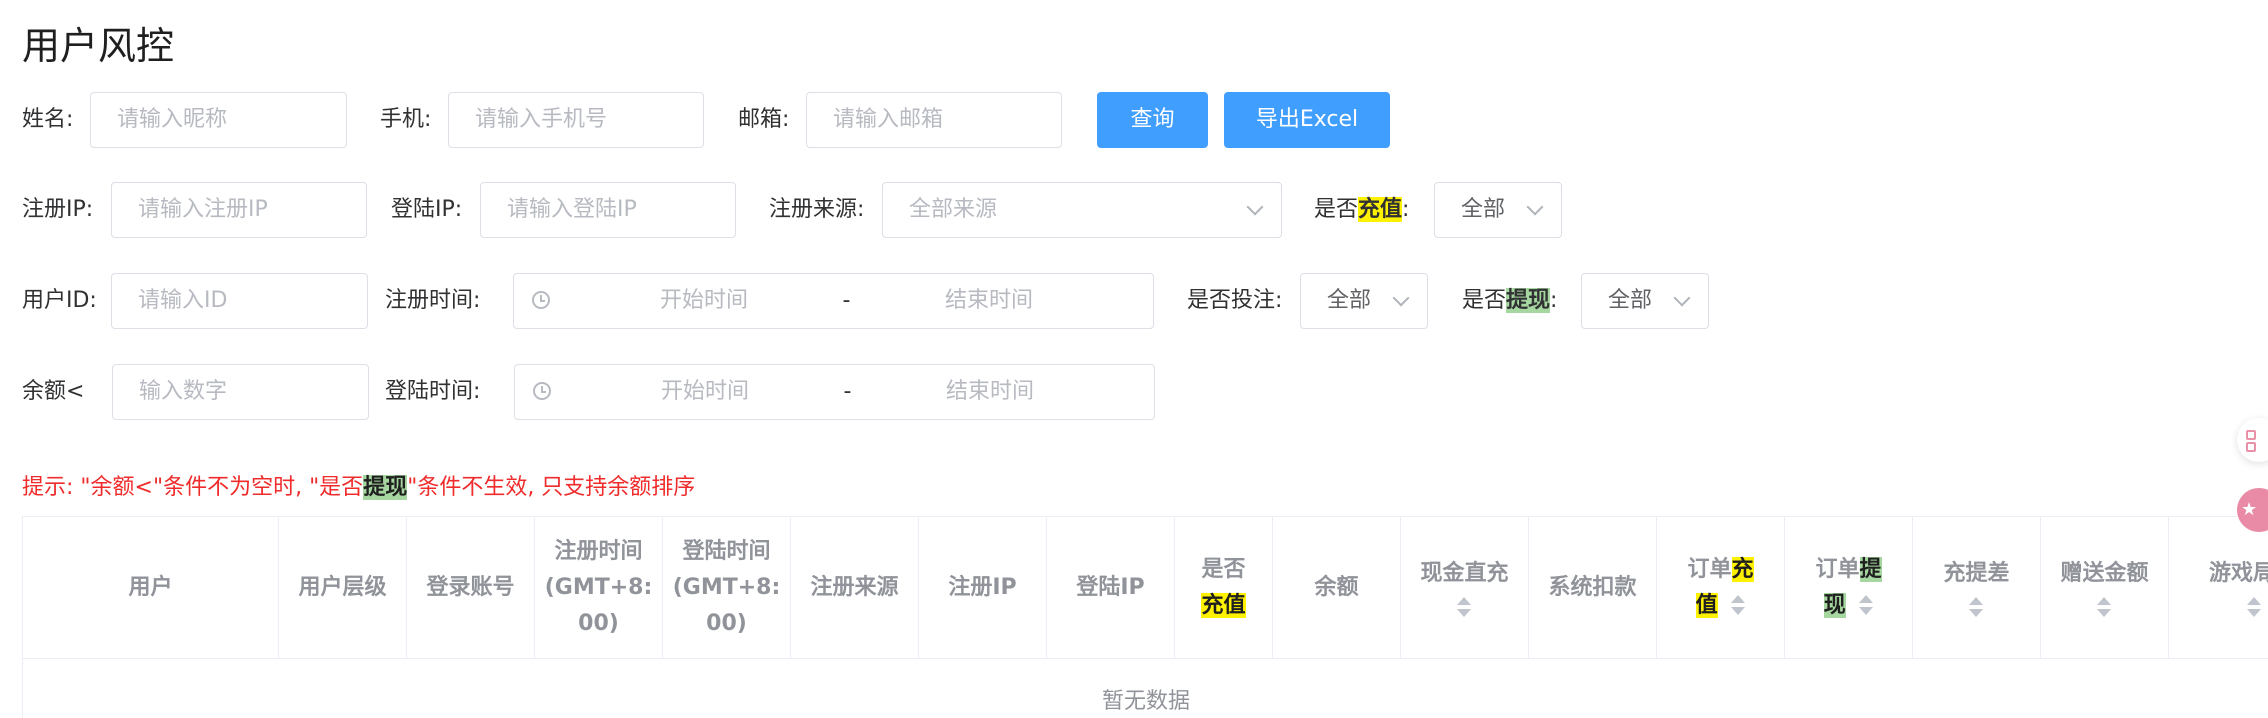 Image resolution: width=2268 pixels, height=718 pixels. I want to click on recharge-label: 是否充值:, so click(1361, 210).